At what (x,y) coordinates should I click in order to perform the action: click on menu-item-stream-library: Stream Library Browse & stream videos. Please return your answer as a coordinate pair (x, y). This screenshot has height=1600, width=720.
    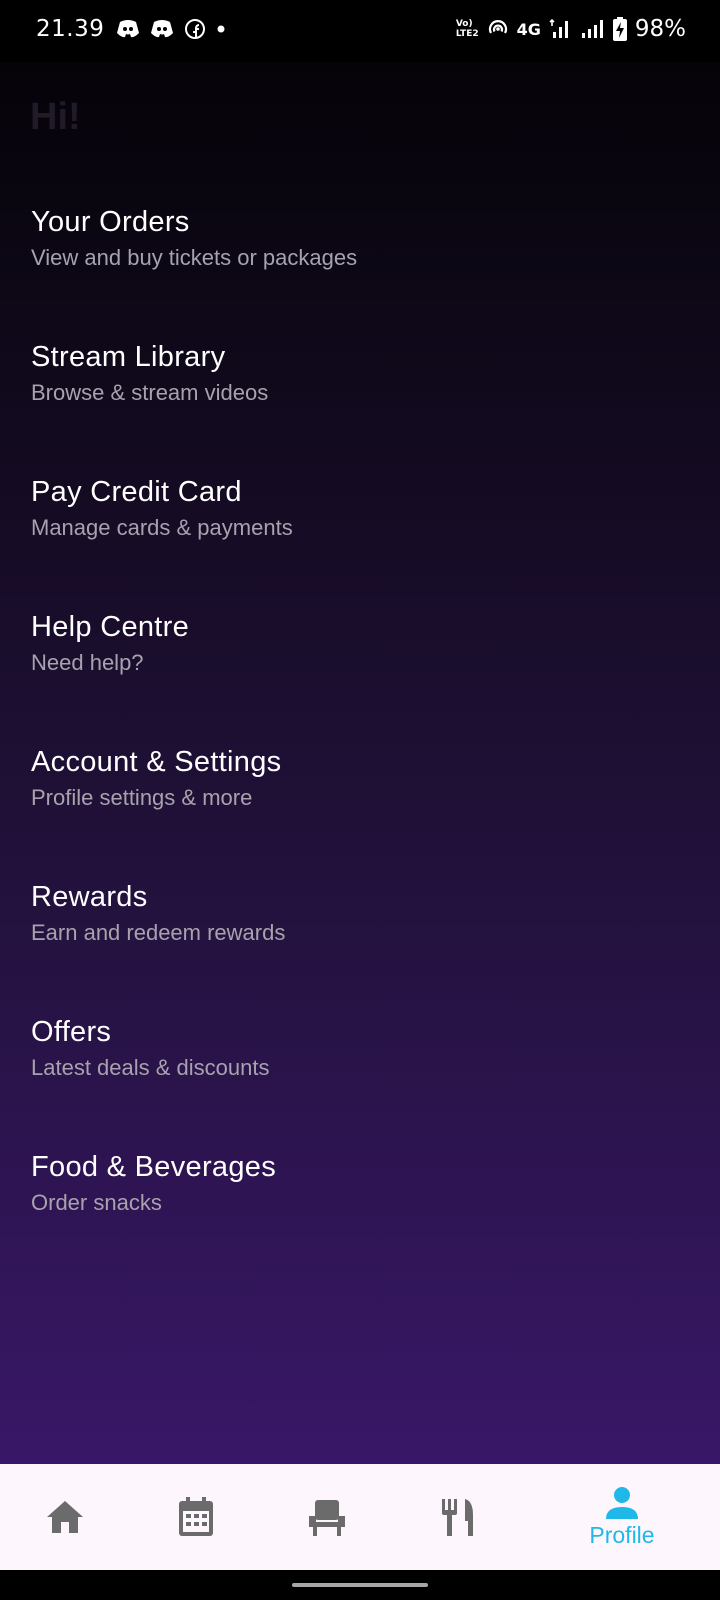
    Looking at the image, I should click on (360, 398).